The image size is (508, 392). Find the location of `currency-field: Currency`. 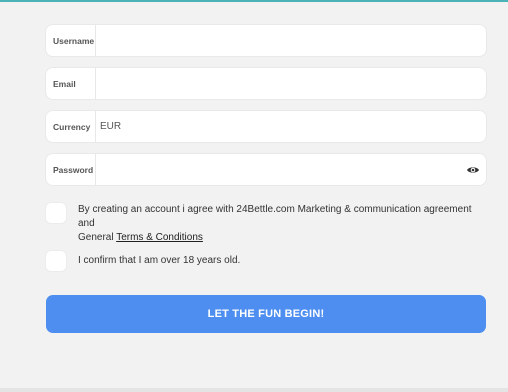

currency-field: Currency is located at coordinates (266, 126).